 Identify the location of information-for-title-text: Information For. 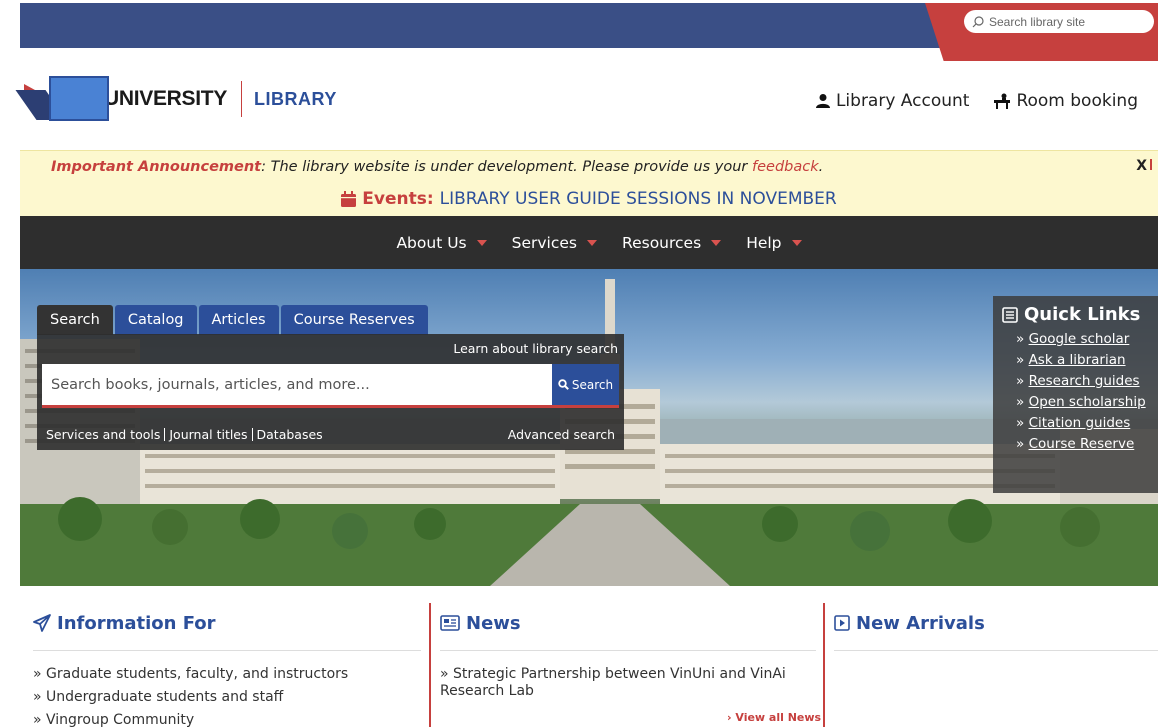
(136, 623).